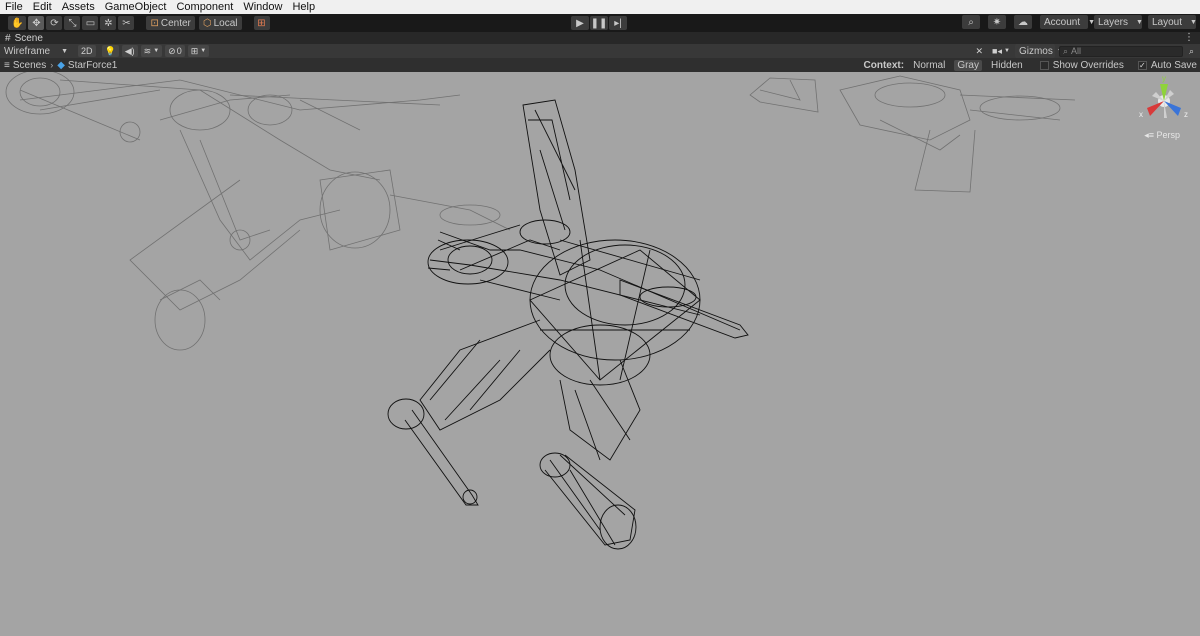 The width and height of the screenshot is (1200, 636). Describe the element at coordinates (1168, 135) in the screenshot. I see `projection-label: Persp` at that location.